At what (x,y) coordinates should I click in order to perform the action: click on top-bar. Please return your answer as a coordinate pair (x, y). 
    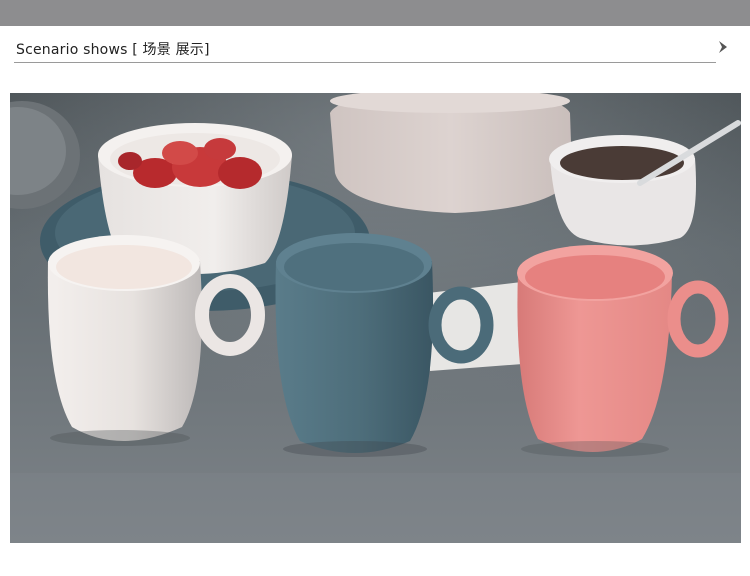
    Looking at the image, I should click on (375, 13).